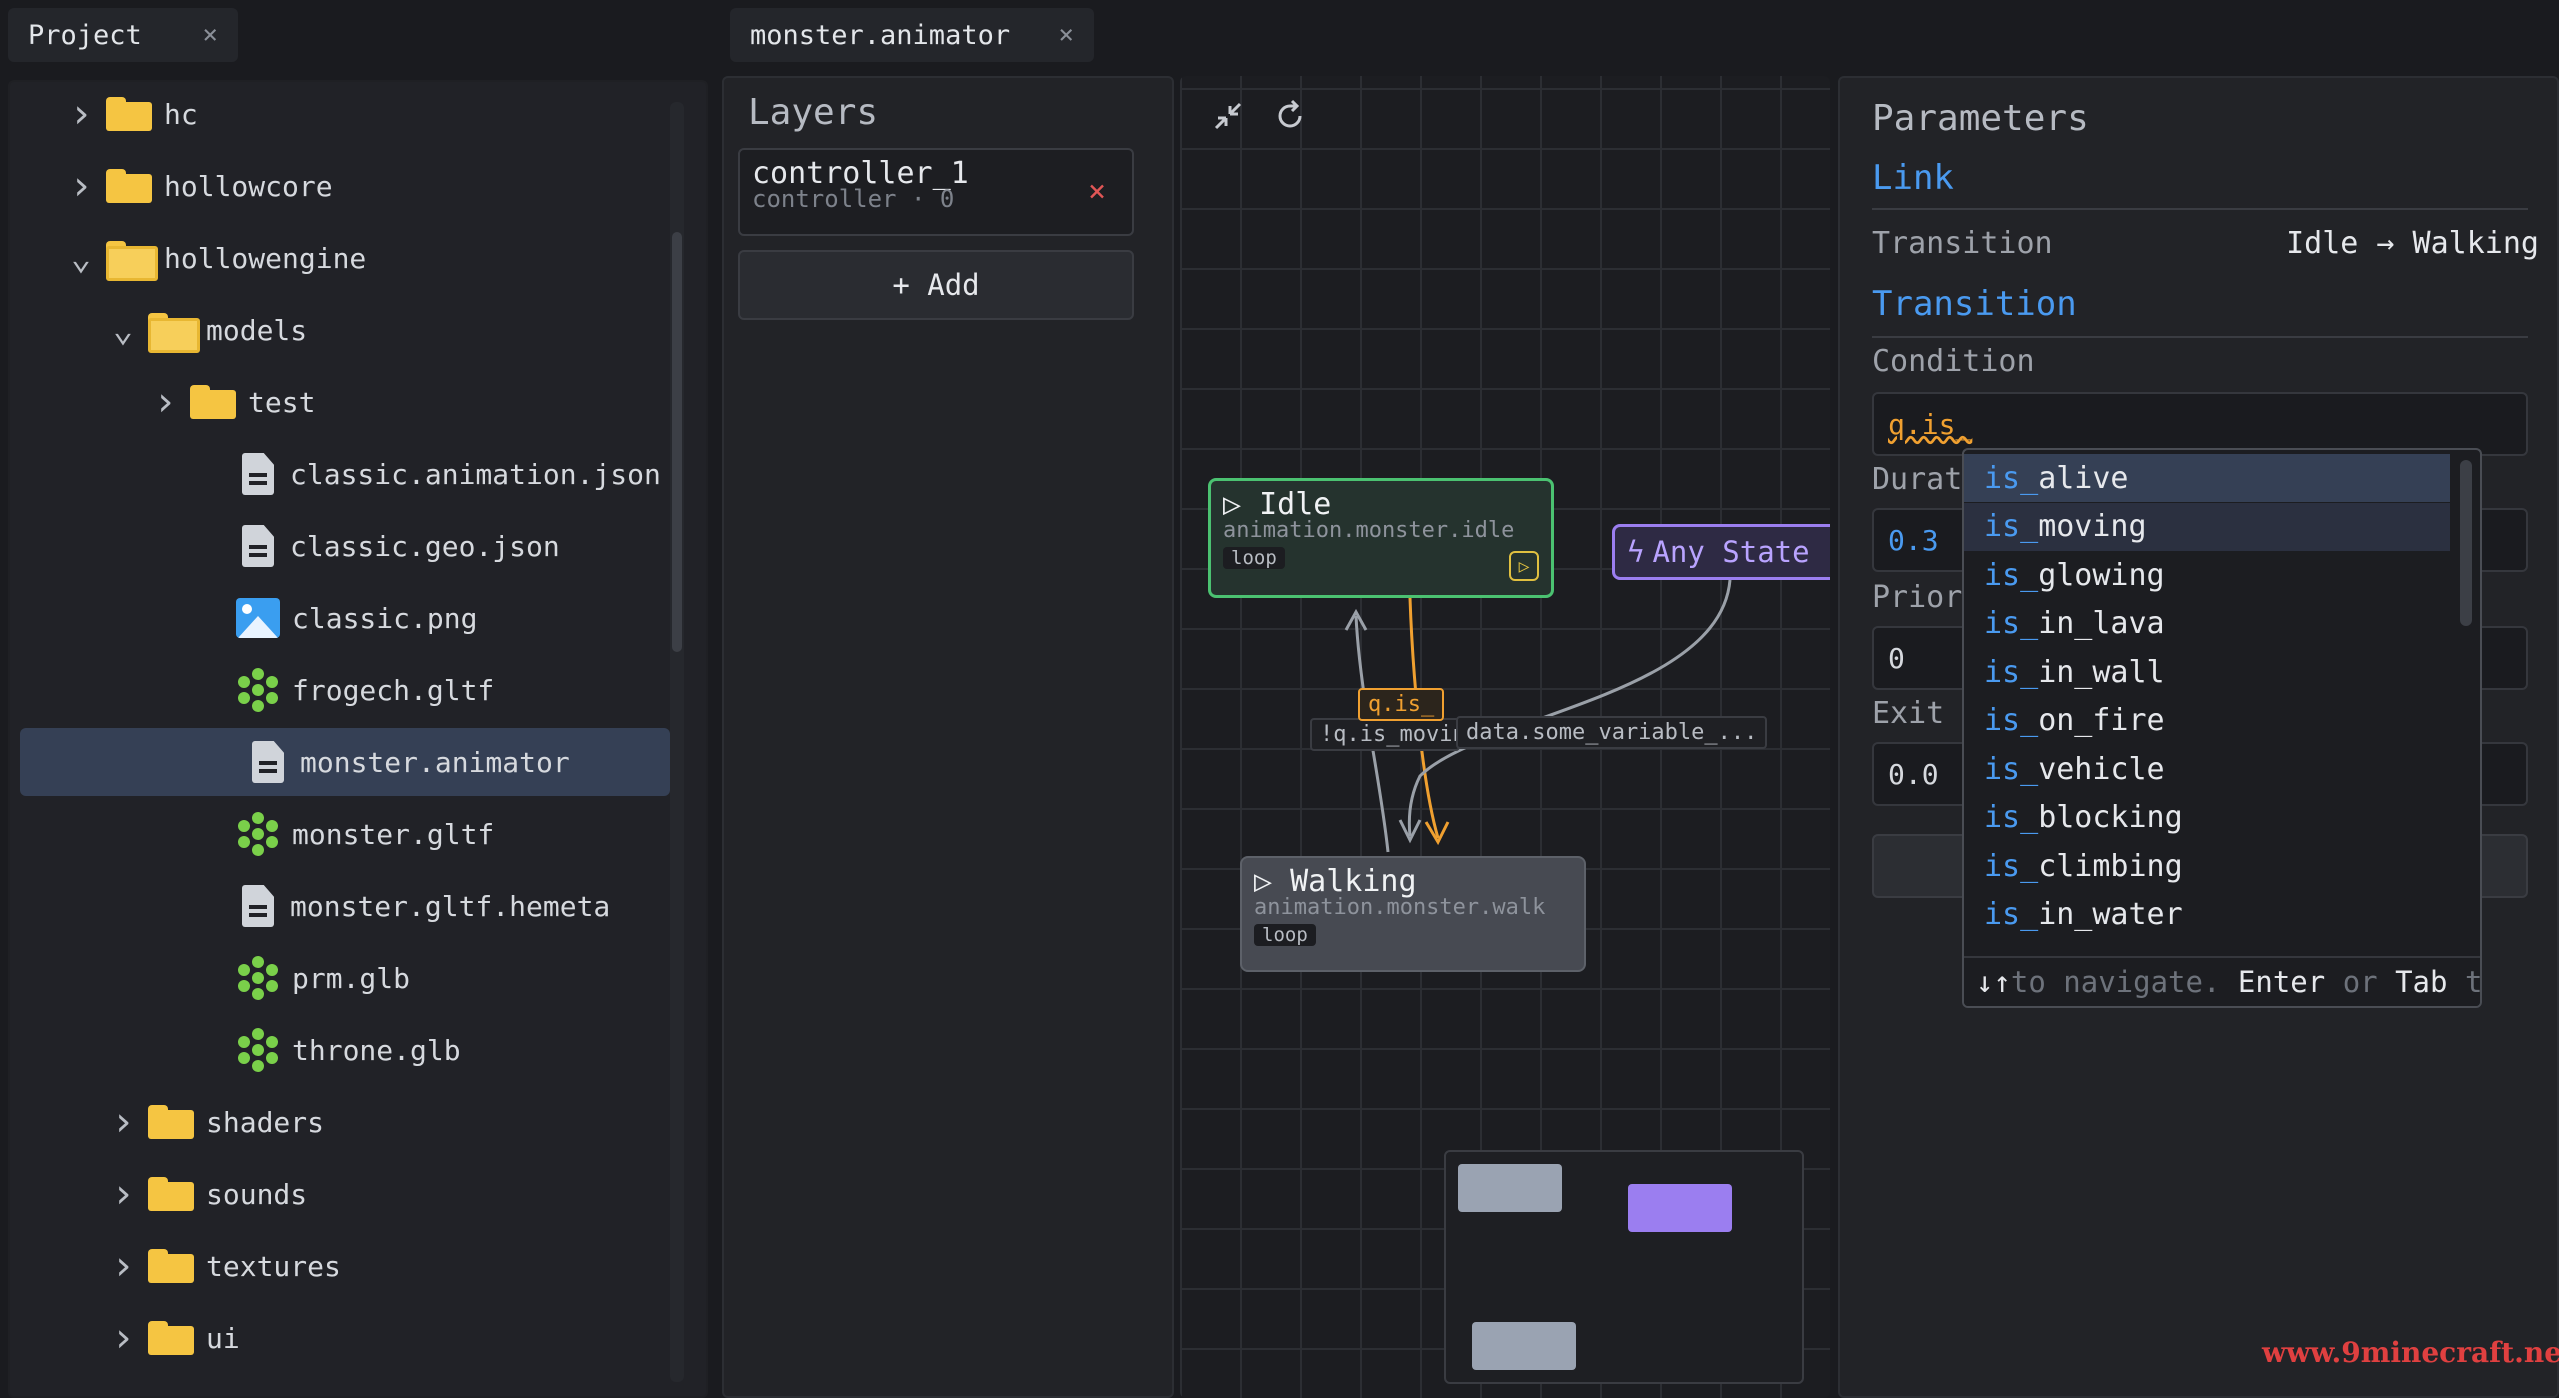  Describe the element at coordinates (358, 258) in the screenshot. I see `tree-folder-hollowengine: ⌄ hollowengine` at that location.